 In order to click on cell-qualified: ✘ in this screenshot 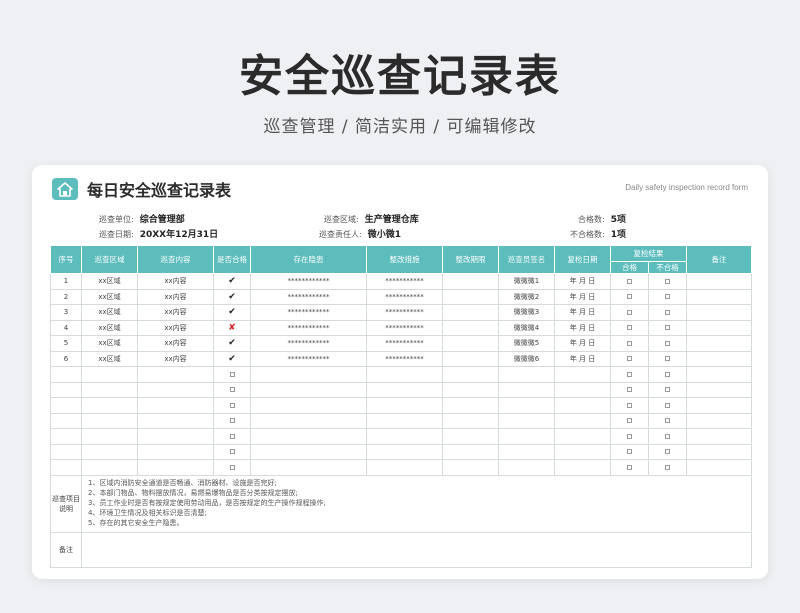, I will do `click(232, 327)`.